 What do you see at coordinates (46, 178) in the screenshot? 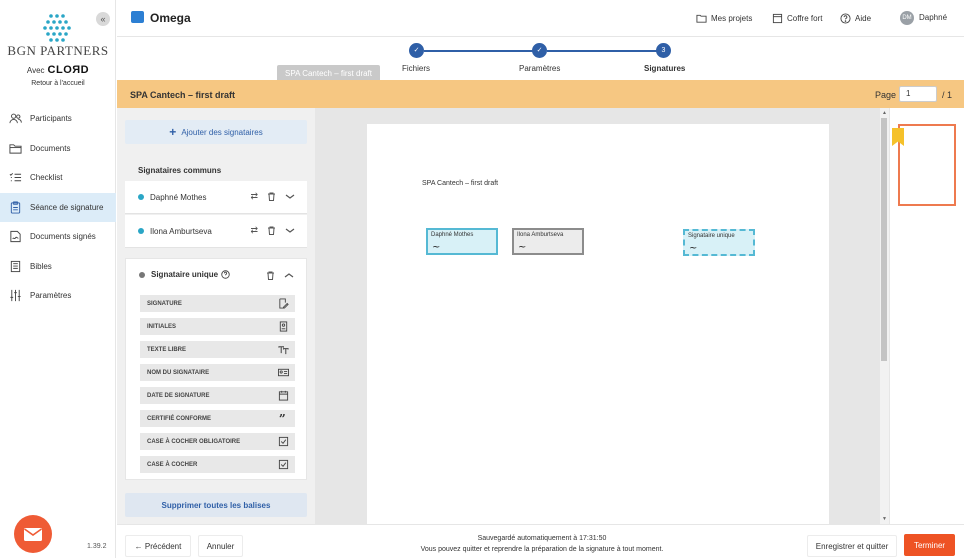
I see `sidebar-item-label: Checklist` at bounding box center [46, 178].